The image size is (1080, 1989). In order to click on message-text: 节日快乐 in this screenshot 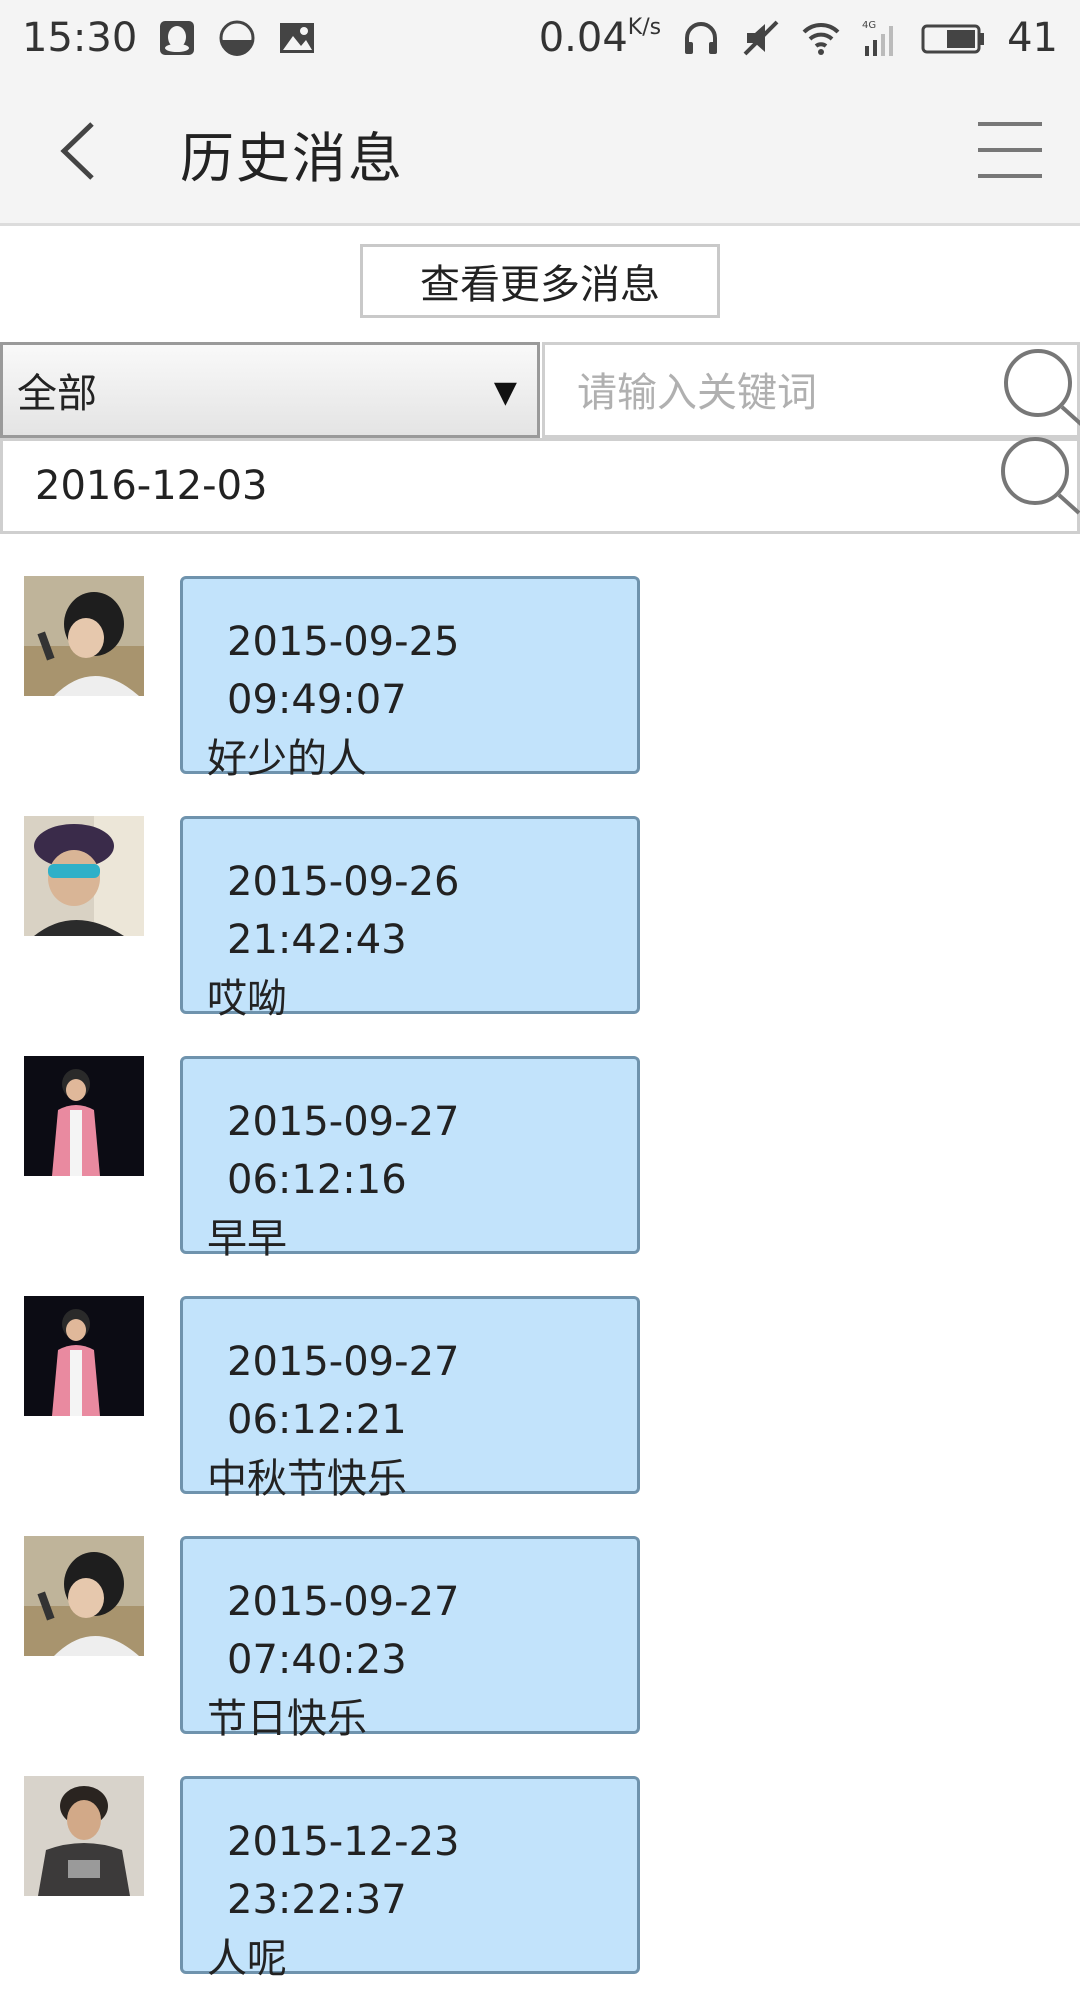, I will do `click(287, 1719)`.